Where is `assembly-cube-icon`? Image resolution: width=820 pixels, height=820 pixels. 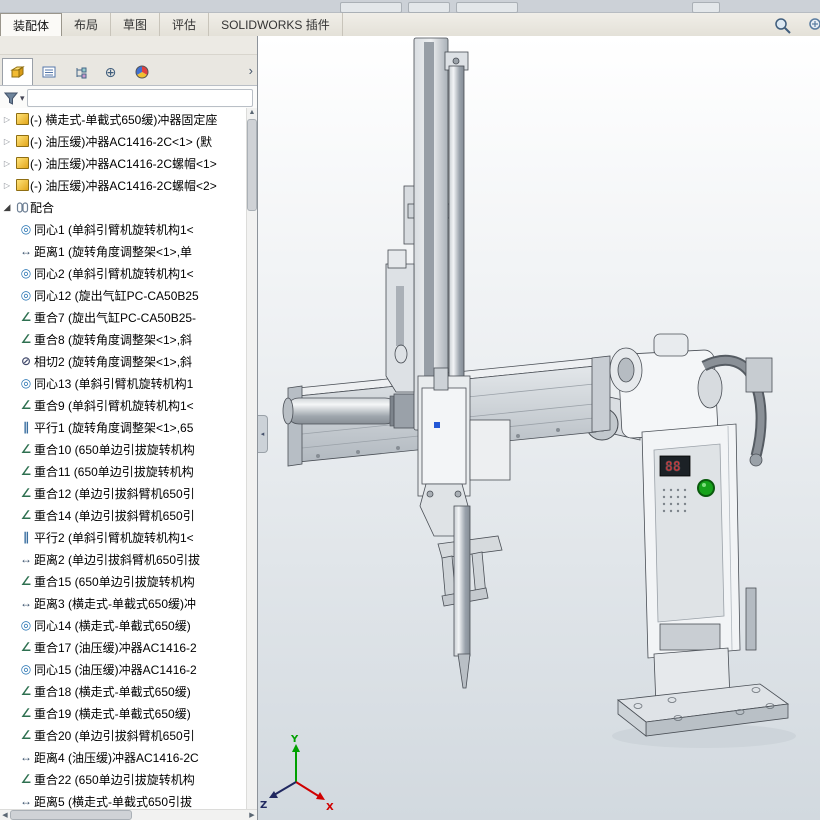
assembly-cube-icon is located at coordinates (17, 72).